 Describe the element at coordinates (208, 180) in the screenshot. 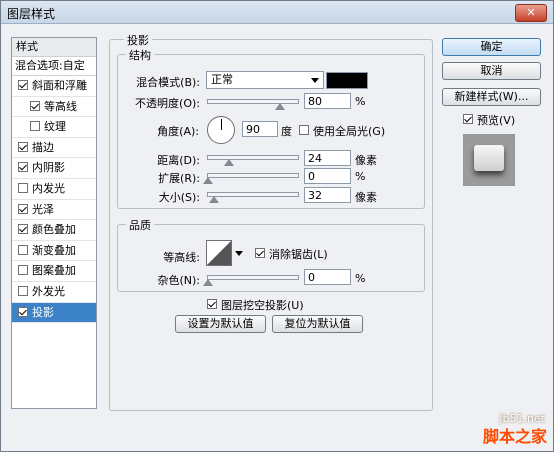

I see `spread-slider-thumb` at that location.